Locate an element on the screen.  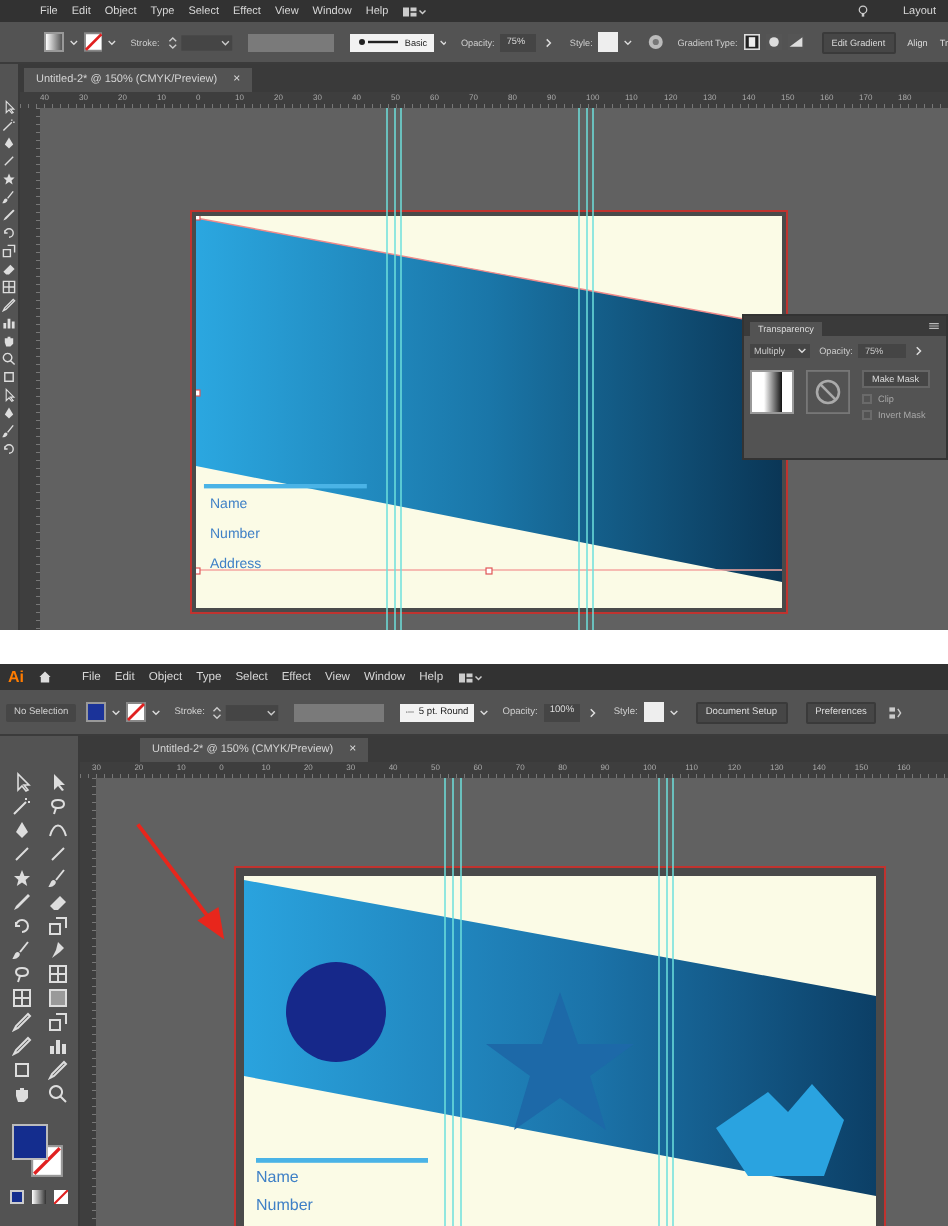
app-logo: Ai is located at coordinates (16, 677).